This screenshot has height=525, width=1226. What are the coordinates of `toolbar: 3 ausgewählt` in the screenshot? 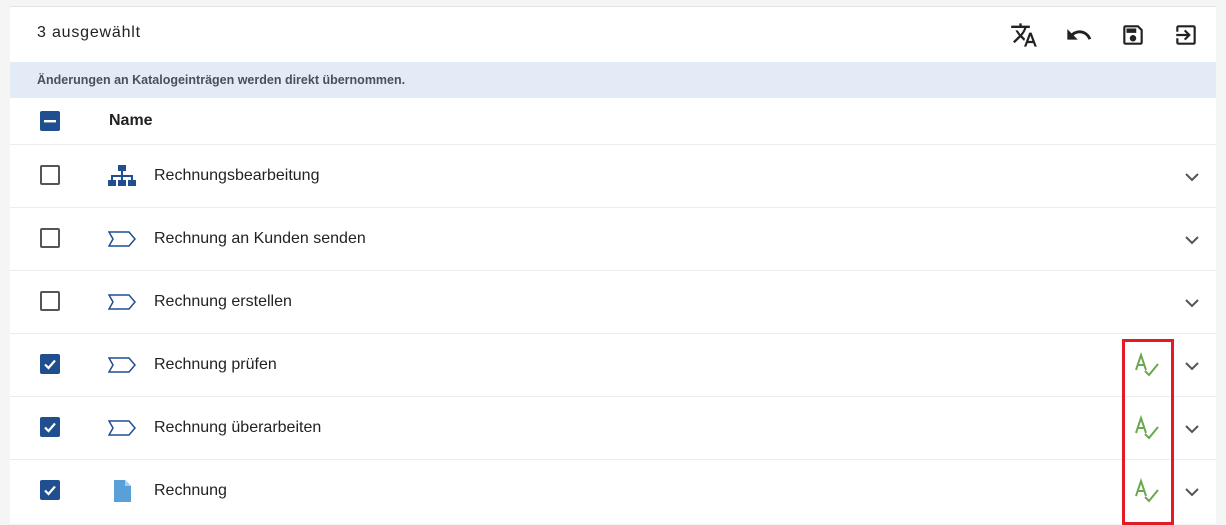 It's located at (613, 34).